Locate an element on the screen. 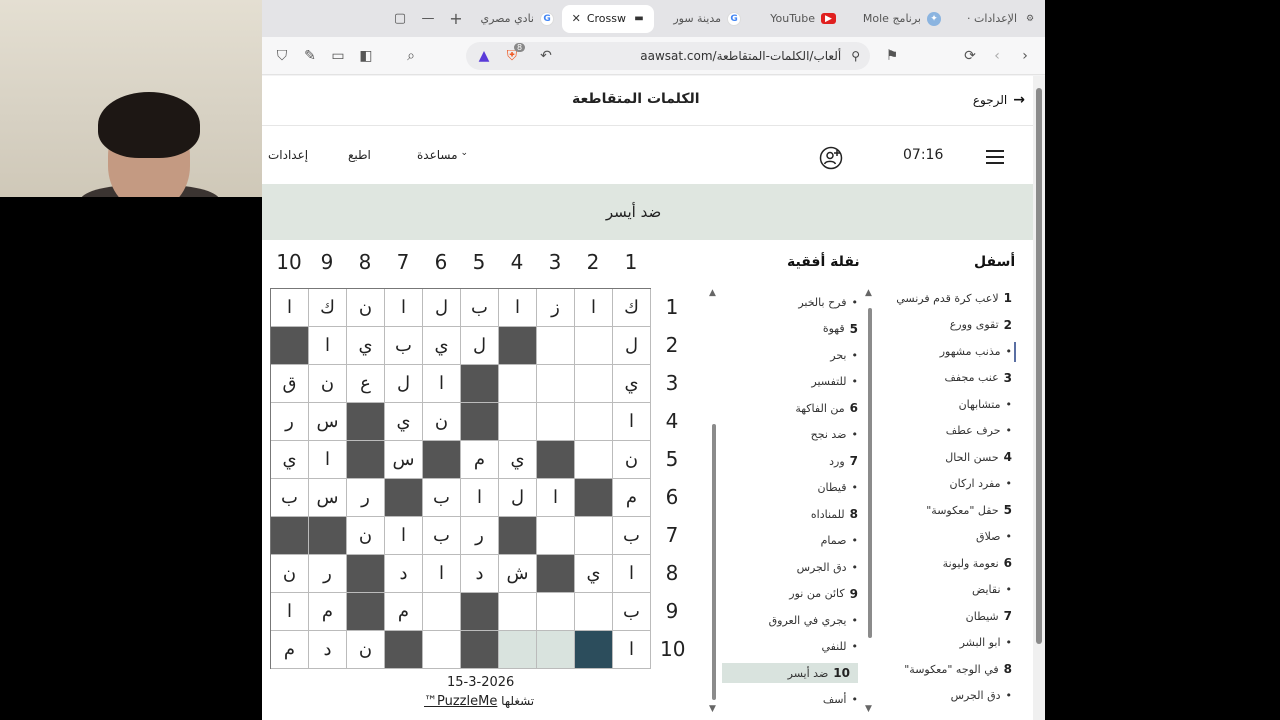 The width and height of the screenshot is (1280, 720). reload-icon: ⟳ is located at coordinates (970, 56).